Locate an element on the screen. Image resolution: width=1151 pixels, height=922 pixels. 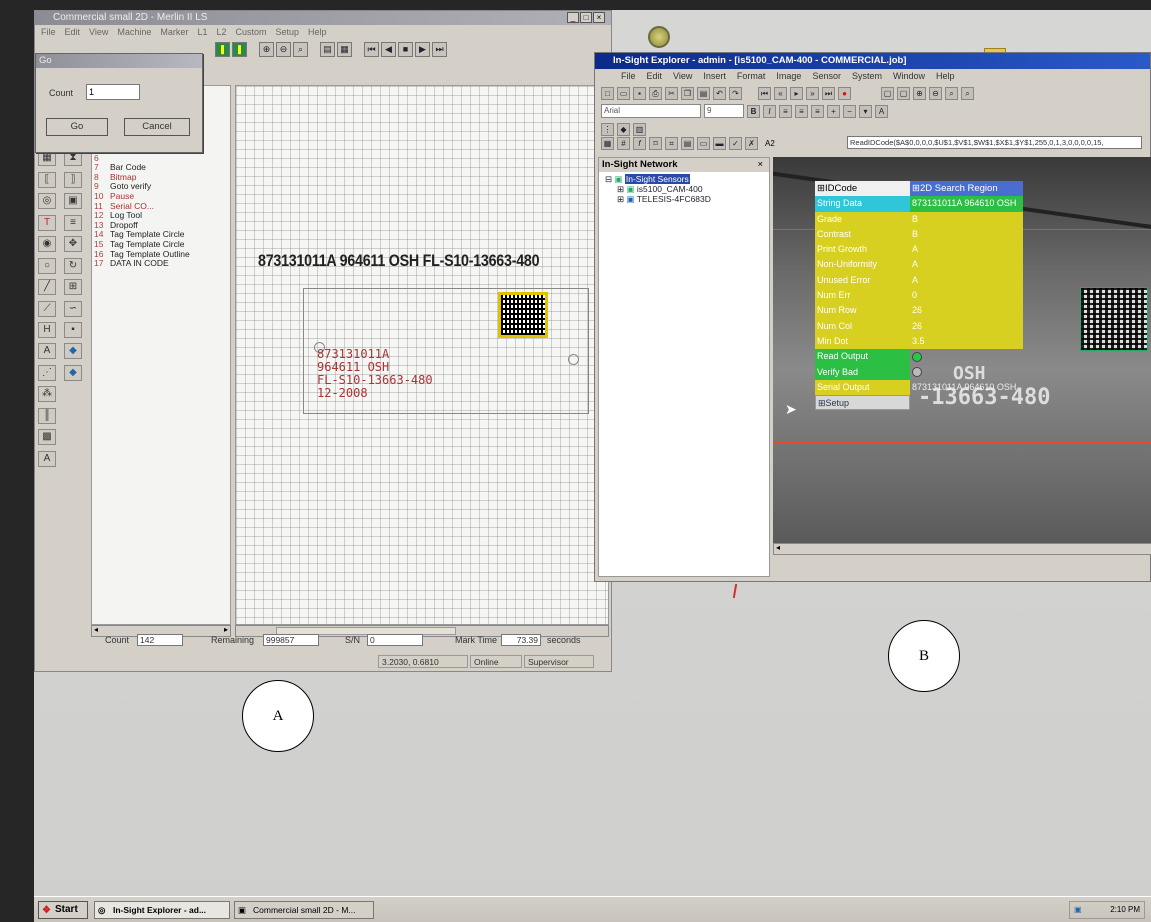
grid-b-icon: # is located at coordinates (623, 143).